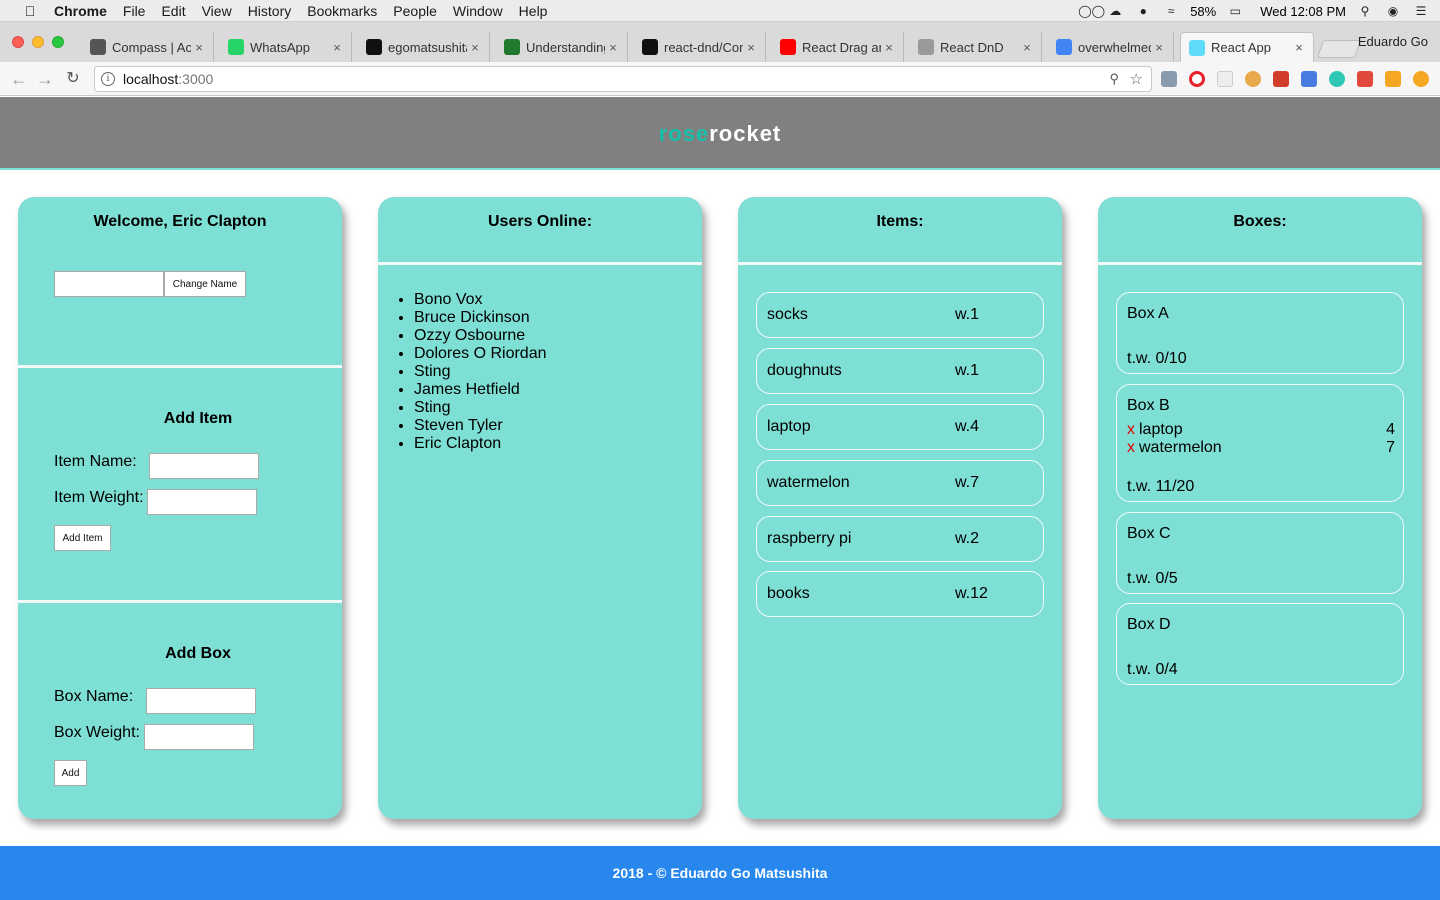 This screenshot has height=900, width=1440. I want to click on box-total-weight: t.w. 0/10, so click(1157, 358).